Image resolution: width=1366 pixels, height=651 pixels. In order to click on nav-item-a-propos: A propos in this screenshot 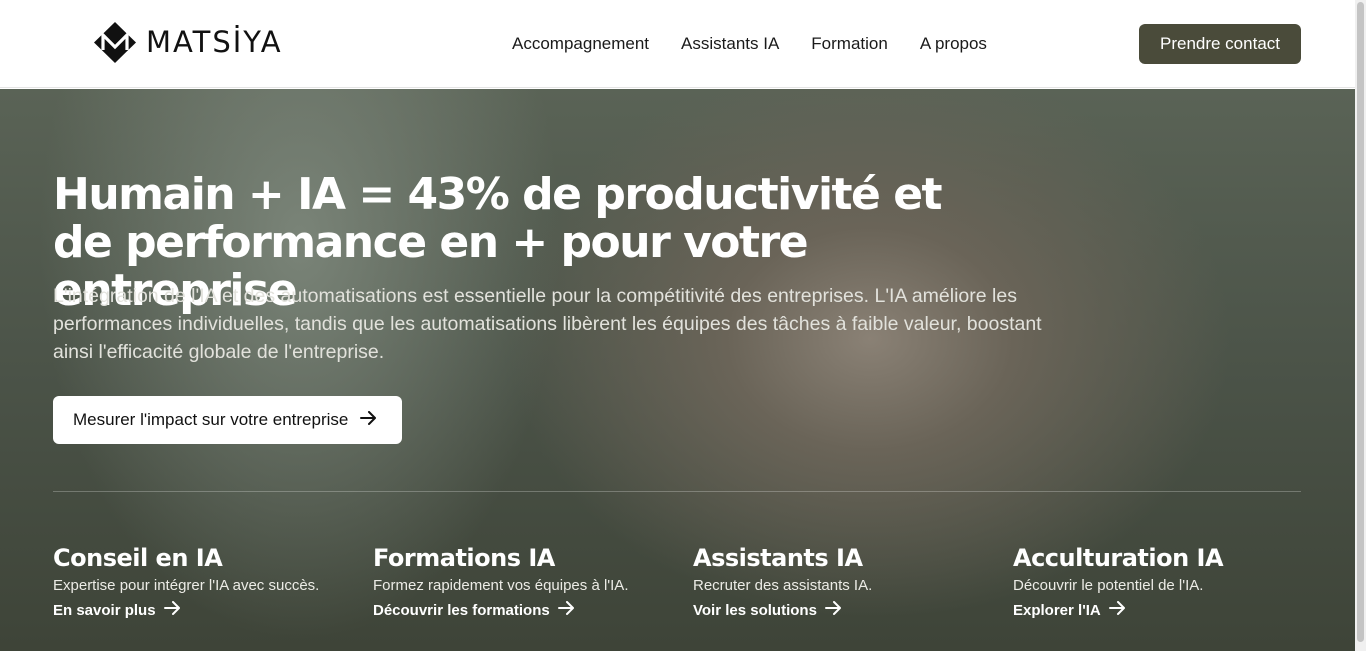, I will do `click(953, 44)`.